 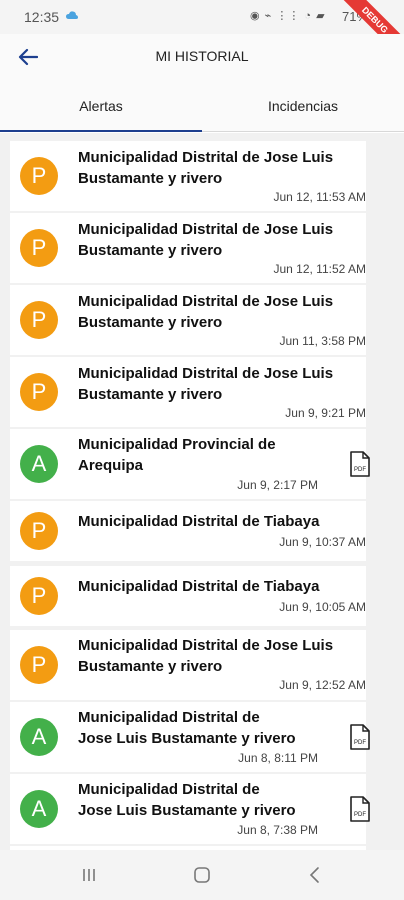 I want to click on recent-apps-icon, so click(x=89, y=875).